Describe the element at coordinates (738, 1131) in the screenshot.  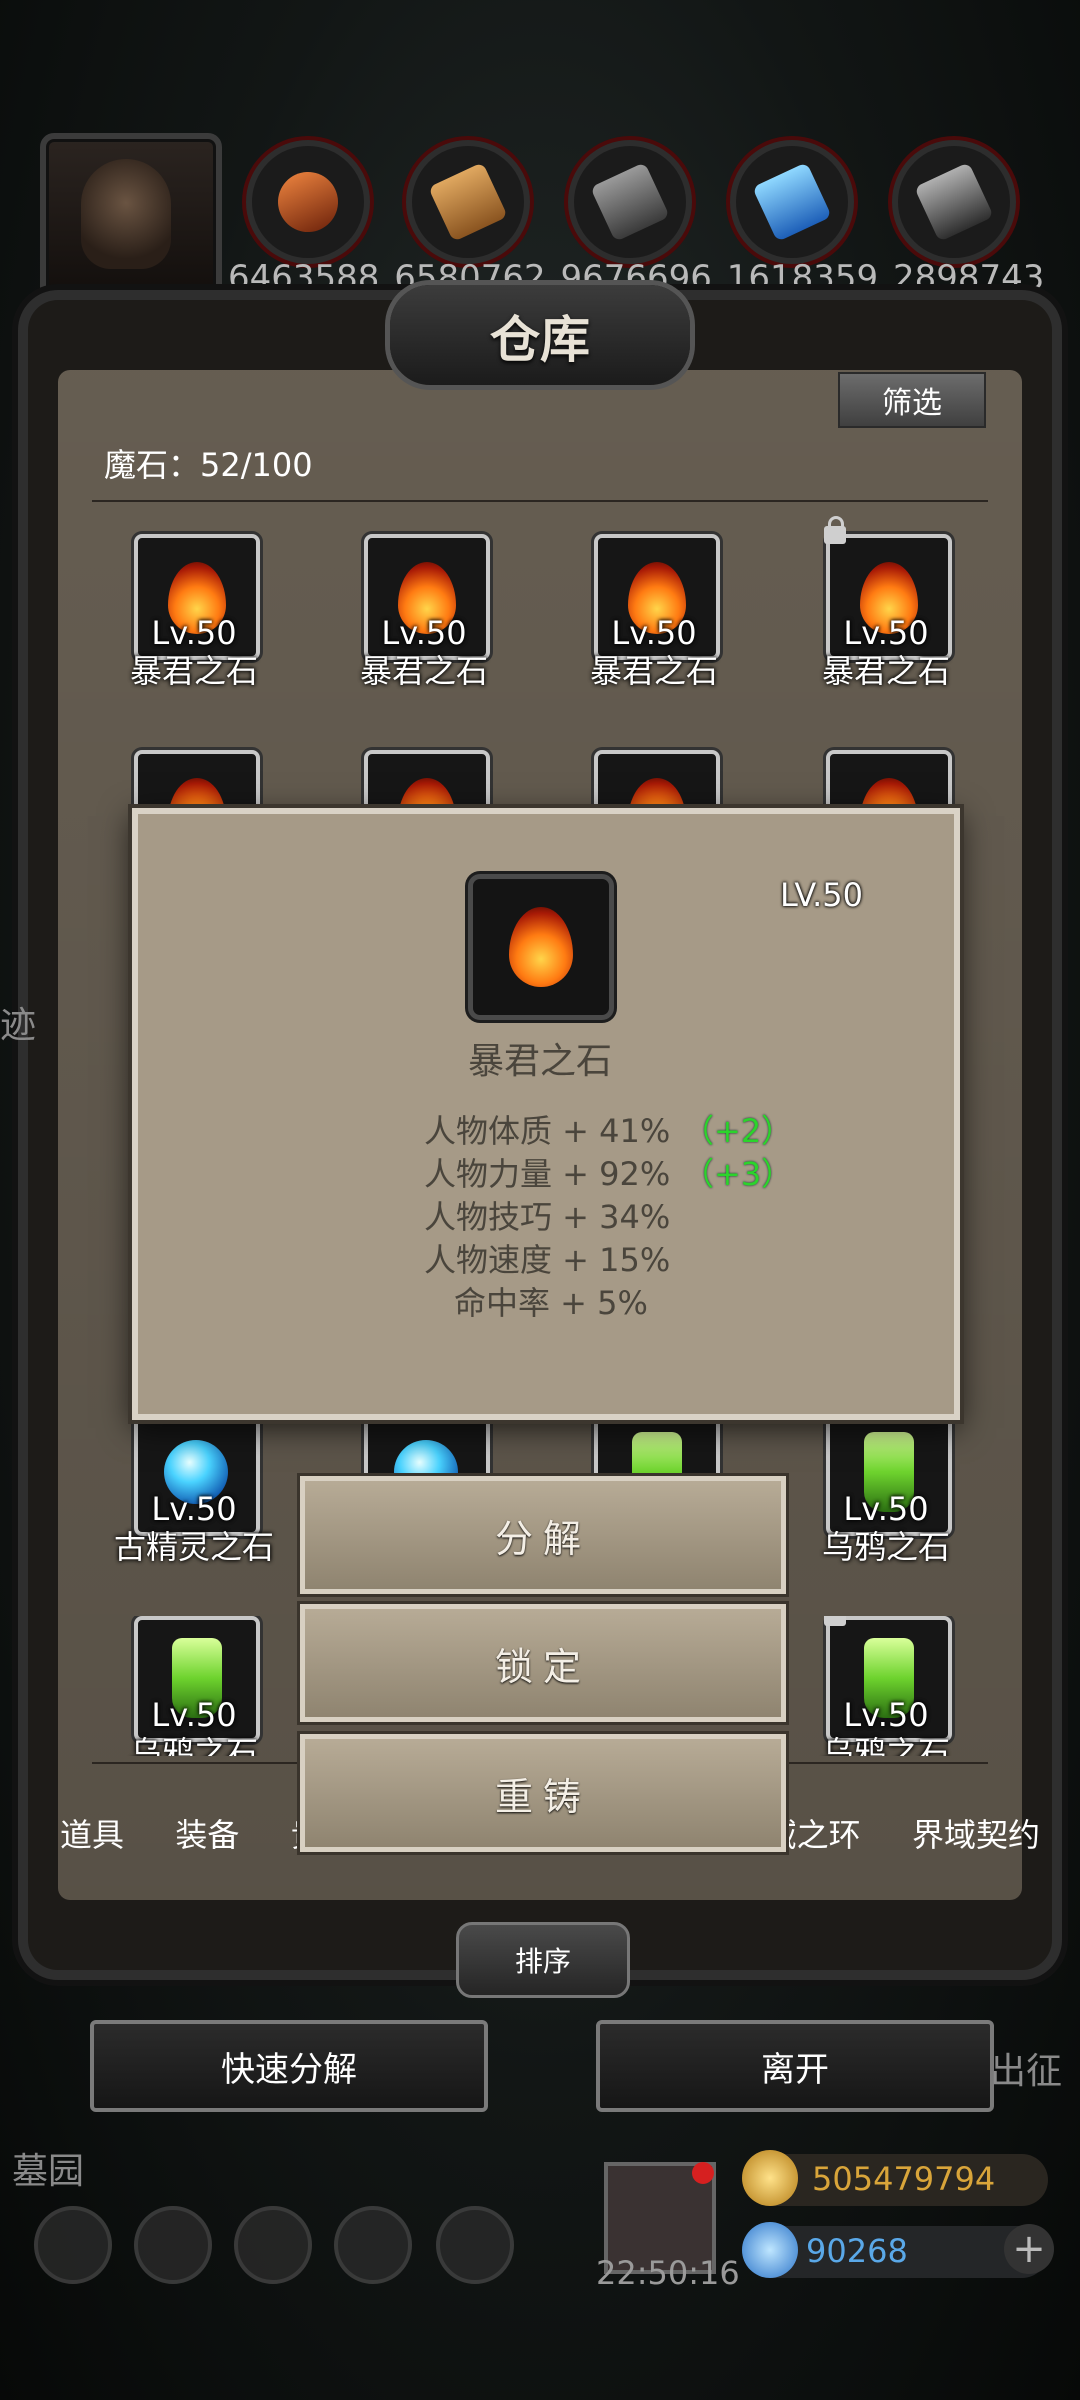
I see `stat-bonus: （+2）` at that location.